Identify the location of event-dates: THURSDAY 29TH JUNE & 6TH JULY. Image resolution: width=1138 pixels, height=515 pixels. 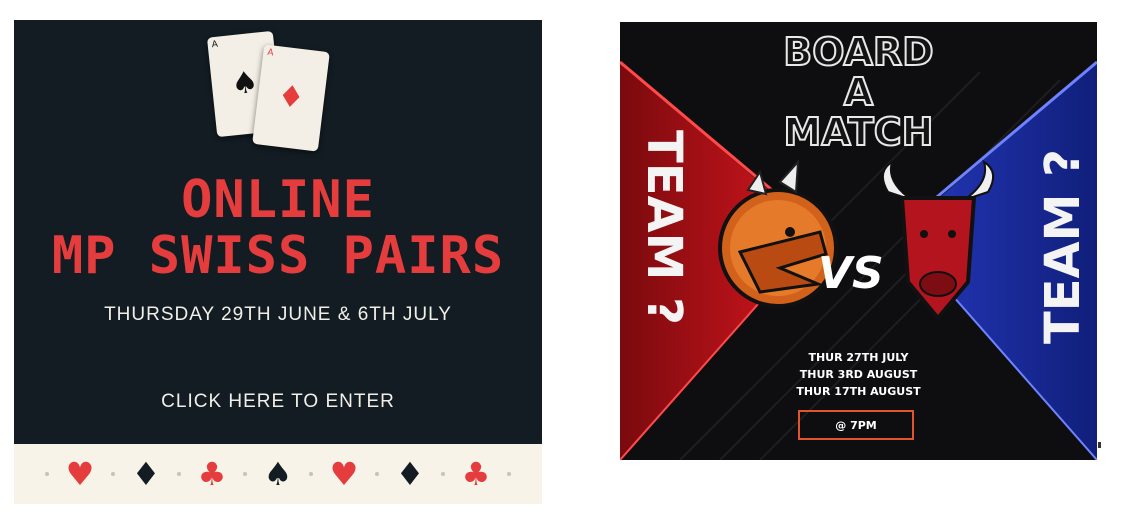
(278, 314).